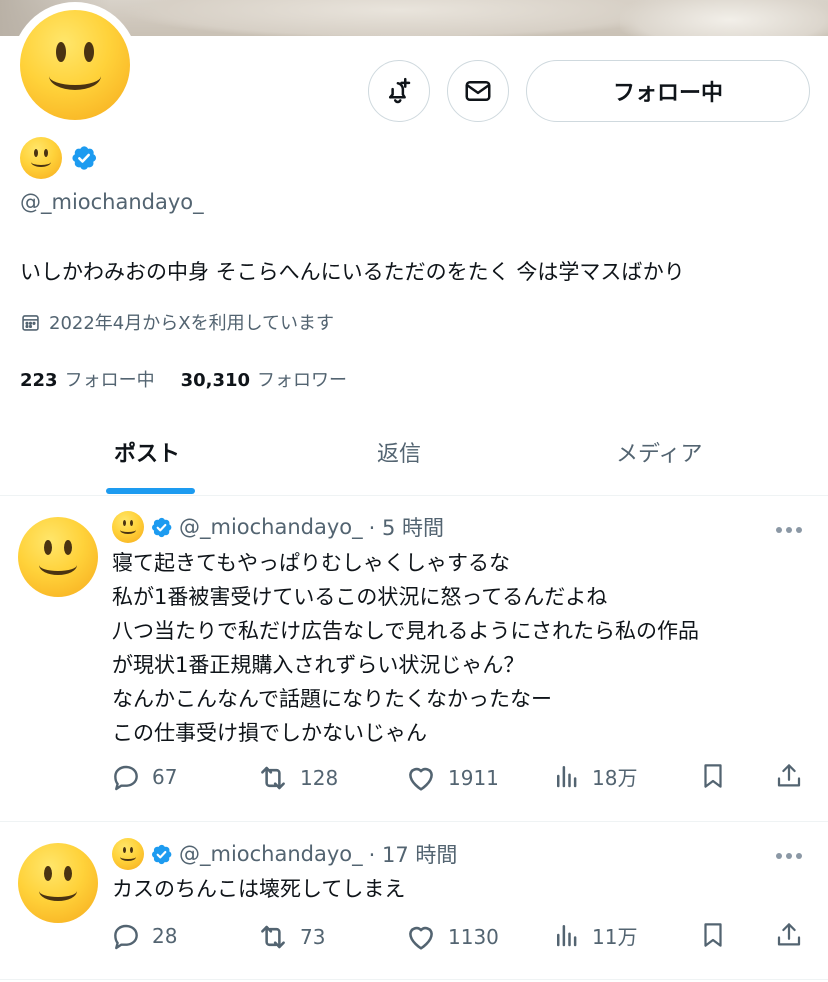 The width and height of the screenshot is (828, 982). What do you see at coordinates (143, 777) in the screenshot?
I see `reply-button: 67` at bounding box center [143, 777].